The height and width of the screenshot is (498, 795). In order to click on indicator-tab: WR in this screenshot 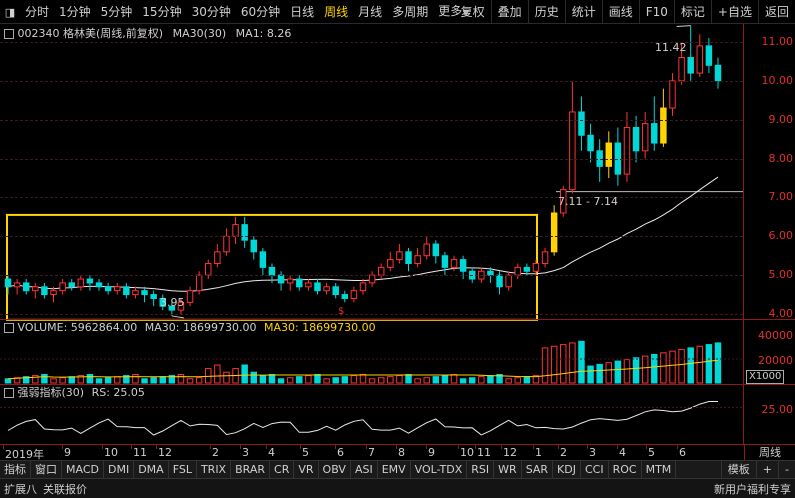, I will do `click(508, 469)`.